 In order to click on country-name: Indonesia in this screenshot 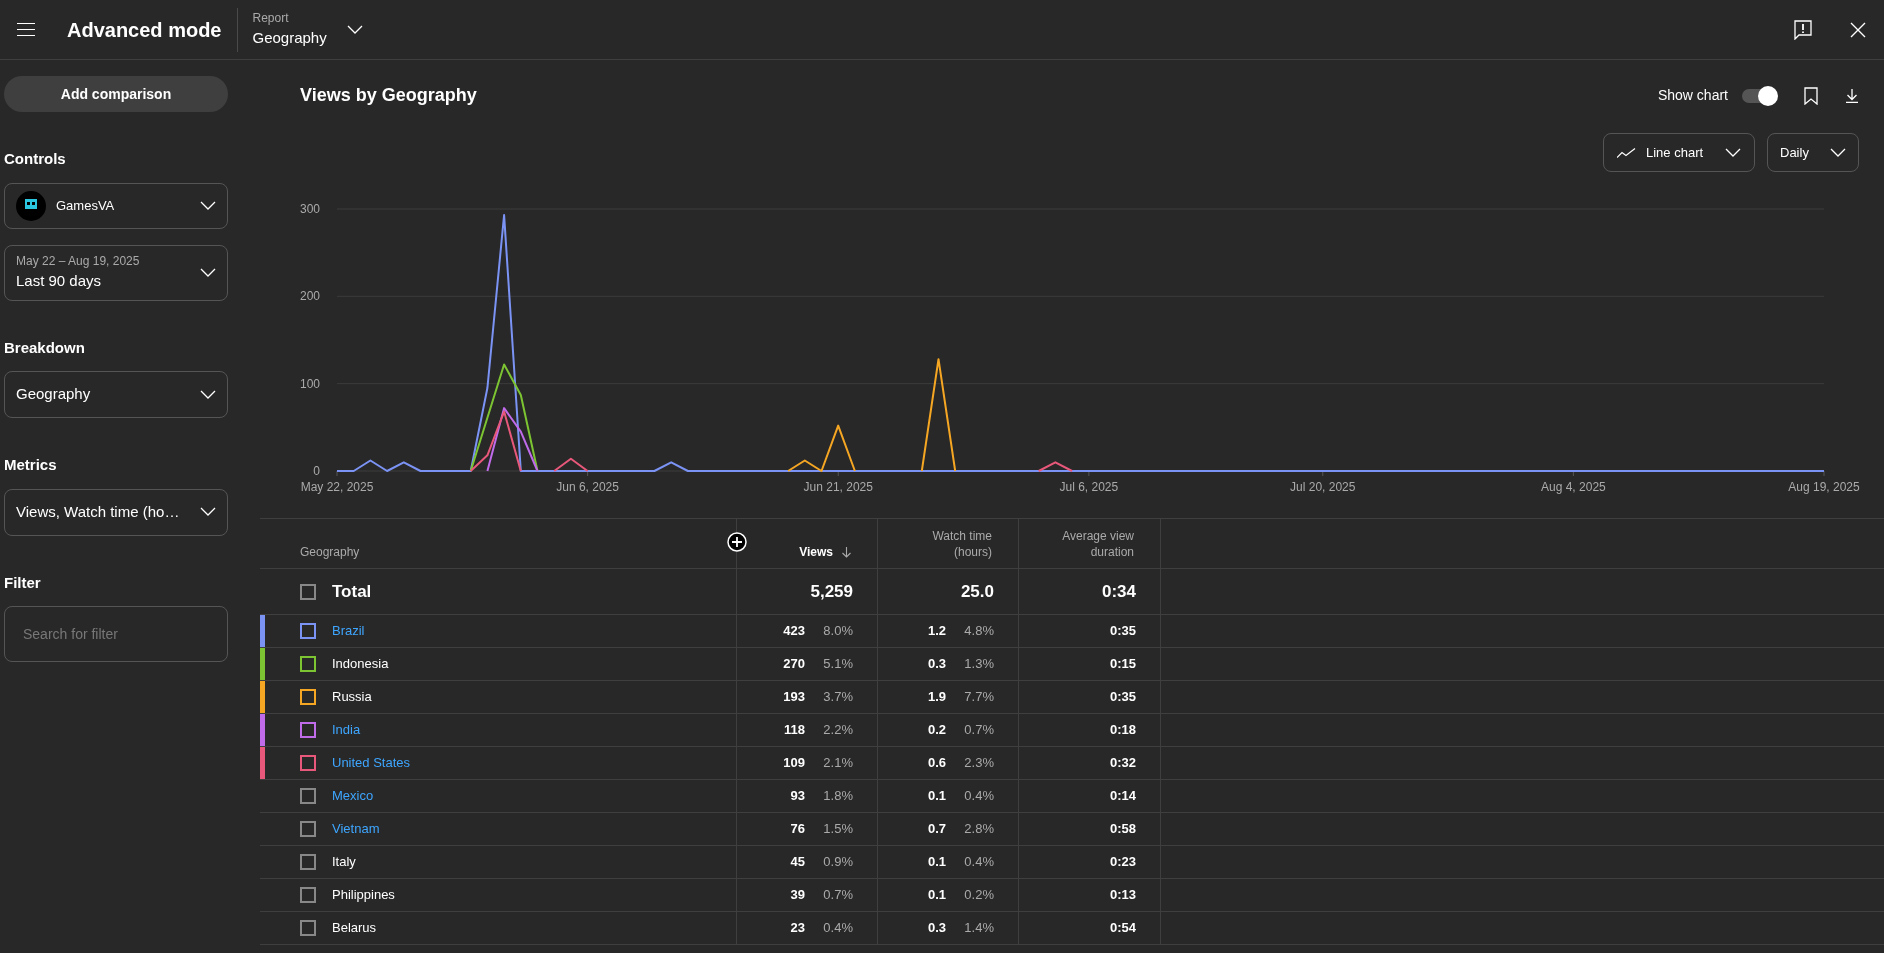, I will do `click(360, 664)`.